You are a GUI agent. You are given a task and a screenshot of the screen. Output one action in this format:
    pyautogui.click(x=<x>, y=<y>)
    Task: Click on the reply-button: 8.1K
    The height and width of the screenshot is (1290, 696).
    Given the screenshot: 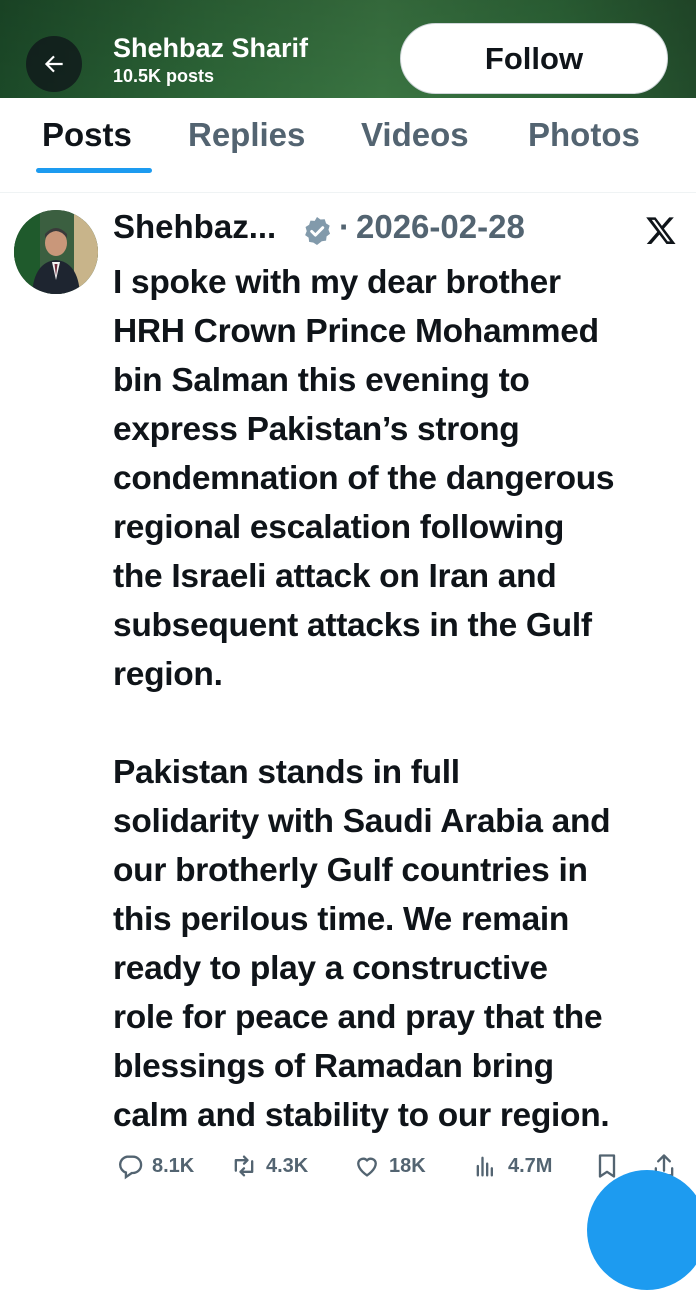 What is the action you would take?
    pyautogui.click(x=155, y=1166)
    